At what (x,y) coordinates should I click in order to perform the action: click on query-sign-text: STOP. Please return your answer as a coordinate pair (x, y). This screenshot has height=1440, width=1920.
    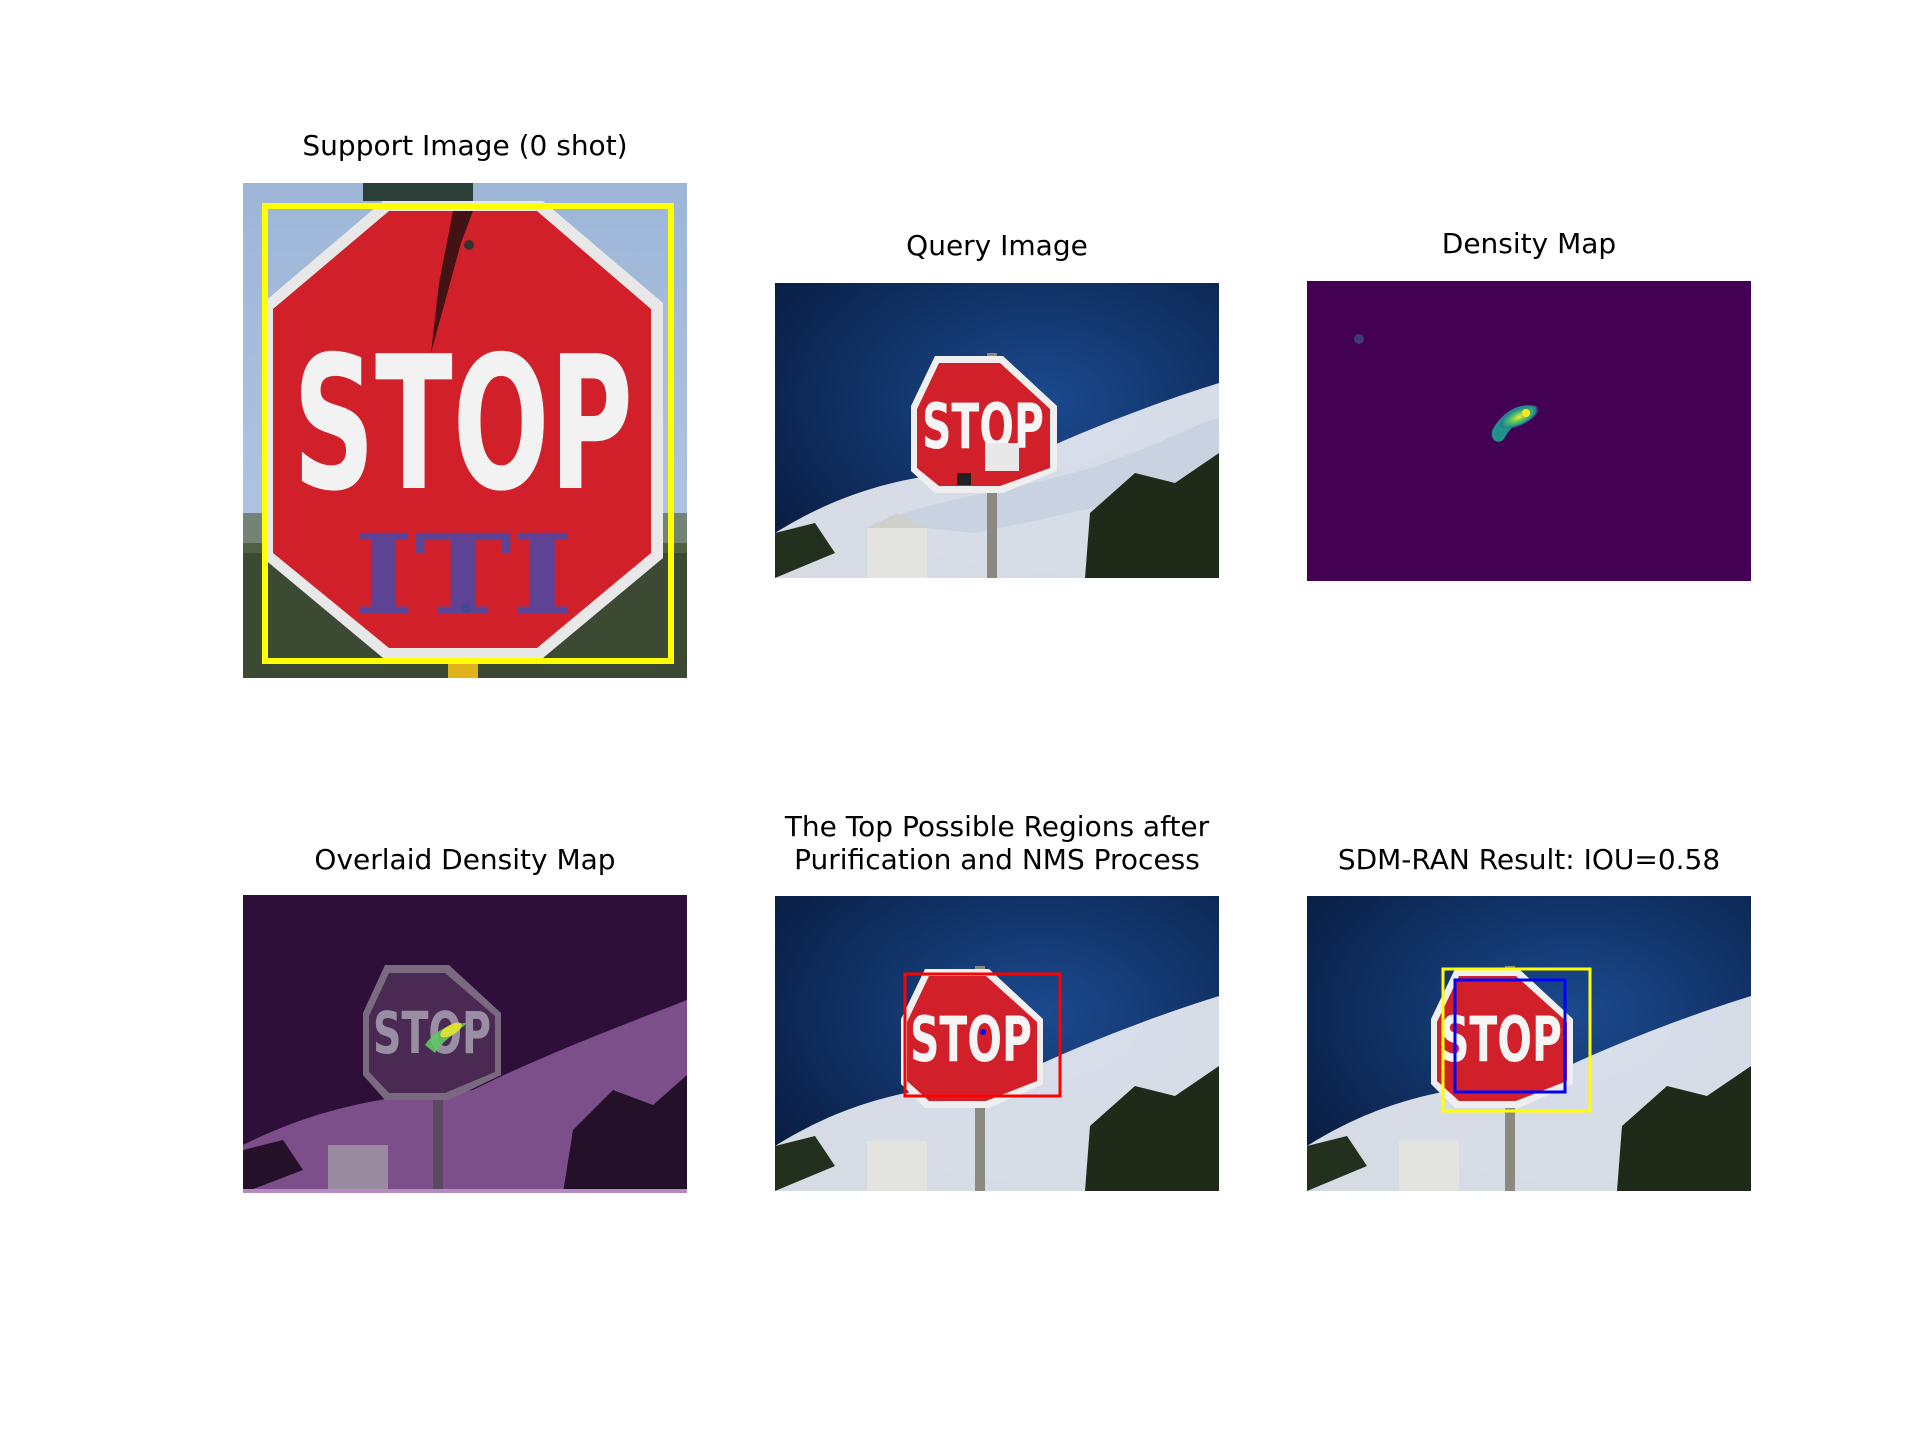
    Looking at the image, I should click on (983, 426).